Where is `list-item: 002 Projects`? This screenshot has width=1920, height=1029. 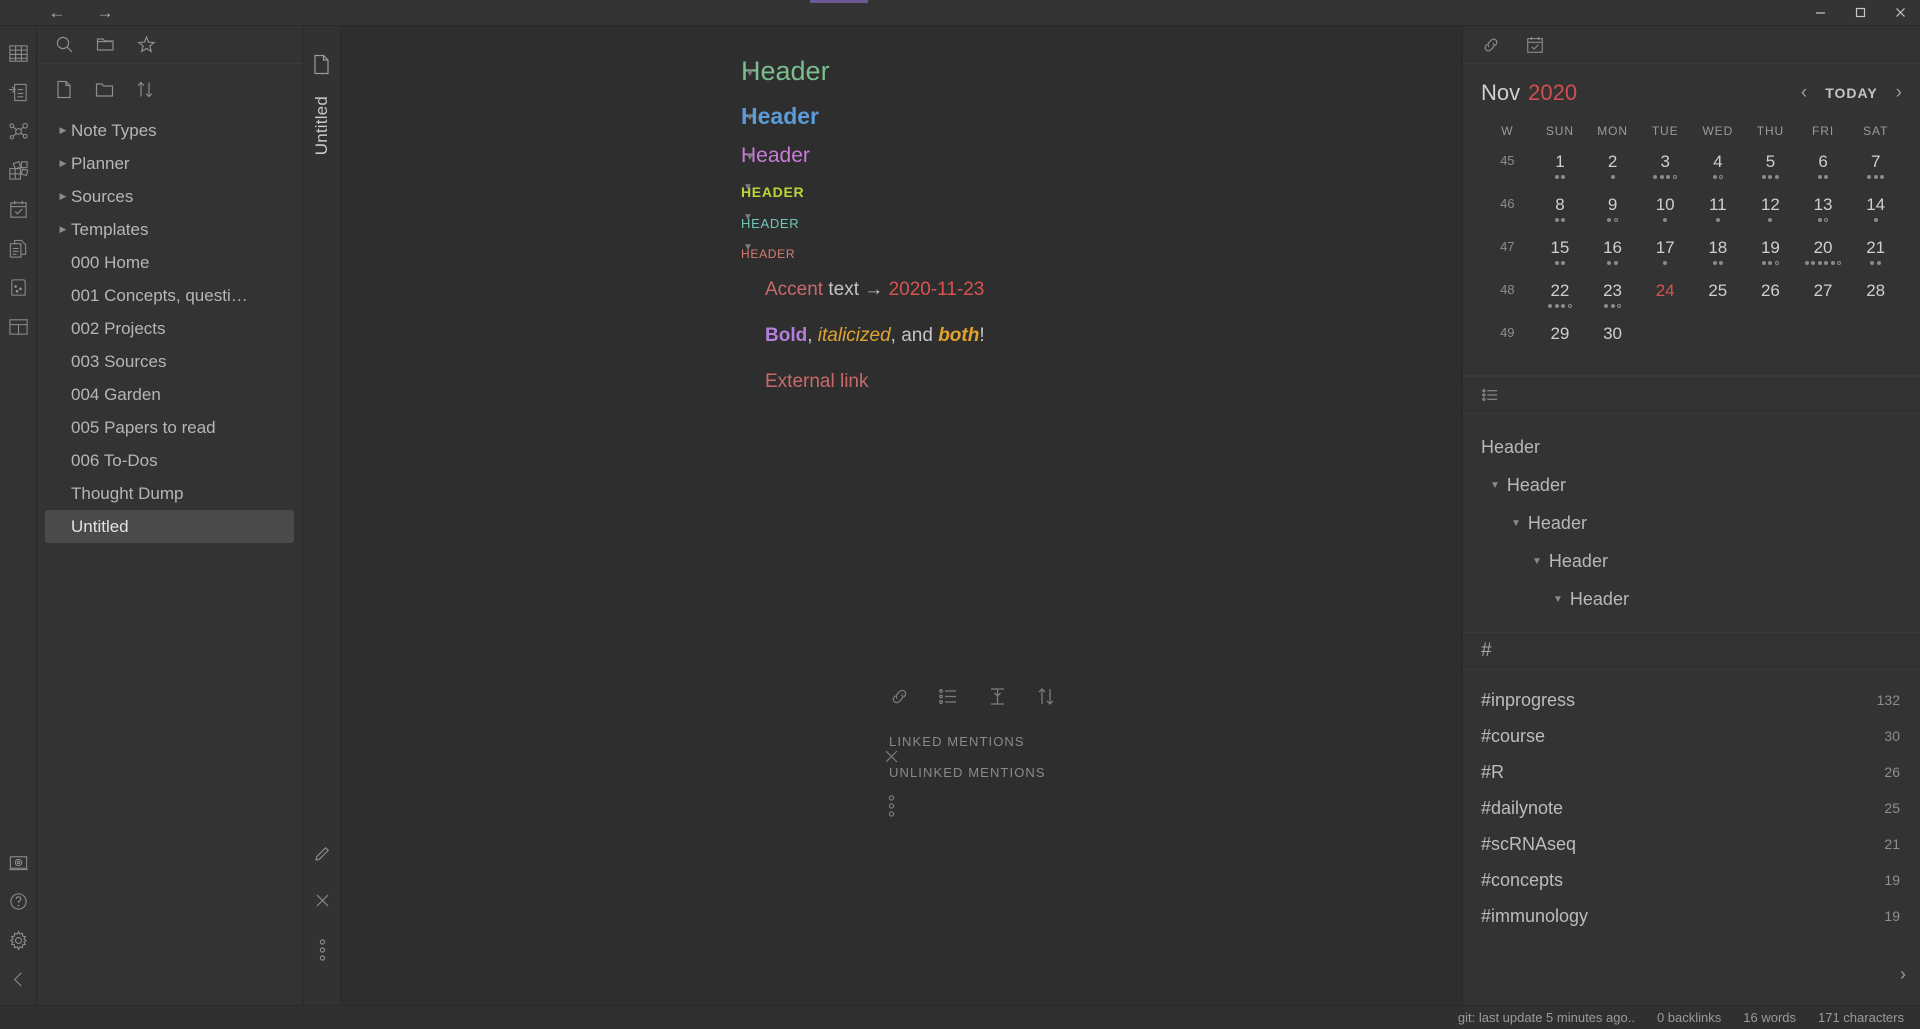
list-item: 002 Projects is located at coordinates (169, 328).